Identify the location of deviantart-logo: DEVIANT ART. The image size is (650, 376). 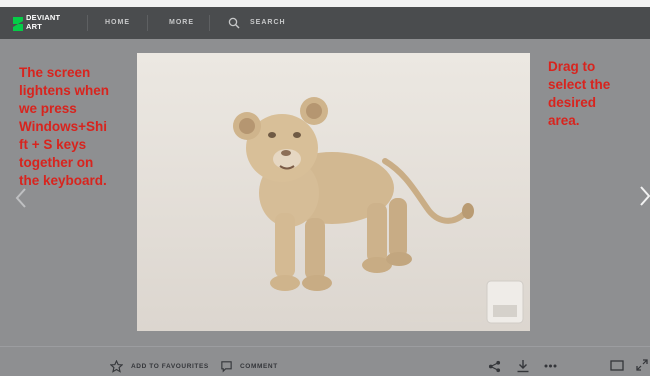
(36, 23).